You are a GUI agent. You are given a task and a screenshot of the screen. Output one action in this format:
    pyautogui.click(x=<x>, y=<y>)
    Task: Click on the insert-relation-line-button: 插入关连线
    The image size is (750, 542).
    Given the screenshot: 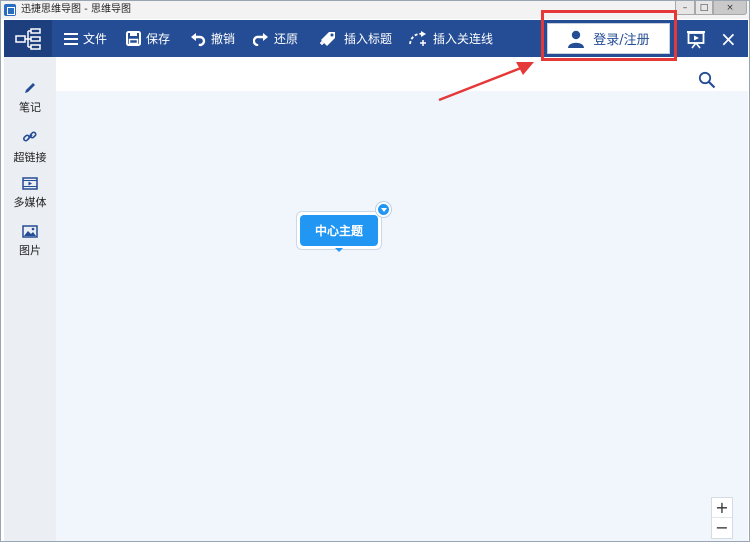 What is the action you would take?
    pyautogui.click(x=450, y=38)
    